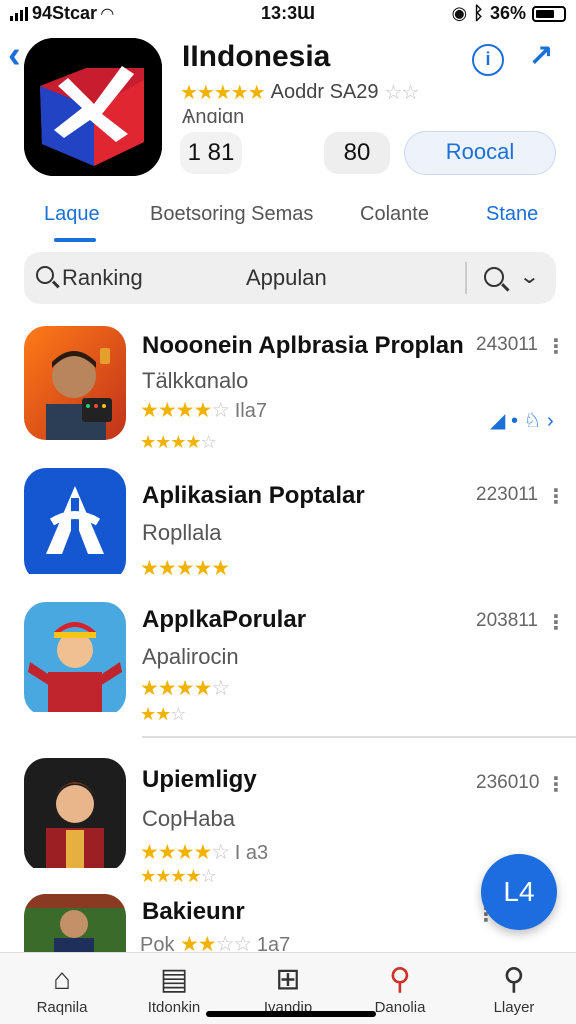  I want to click on tabbar-item-home: ⌂ Raqnila, so click(62, 988).